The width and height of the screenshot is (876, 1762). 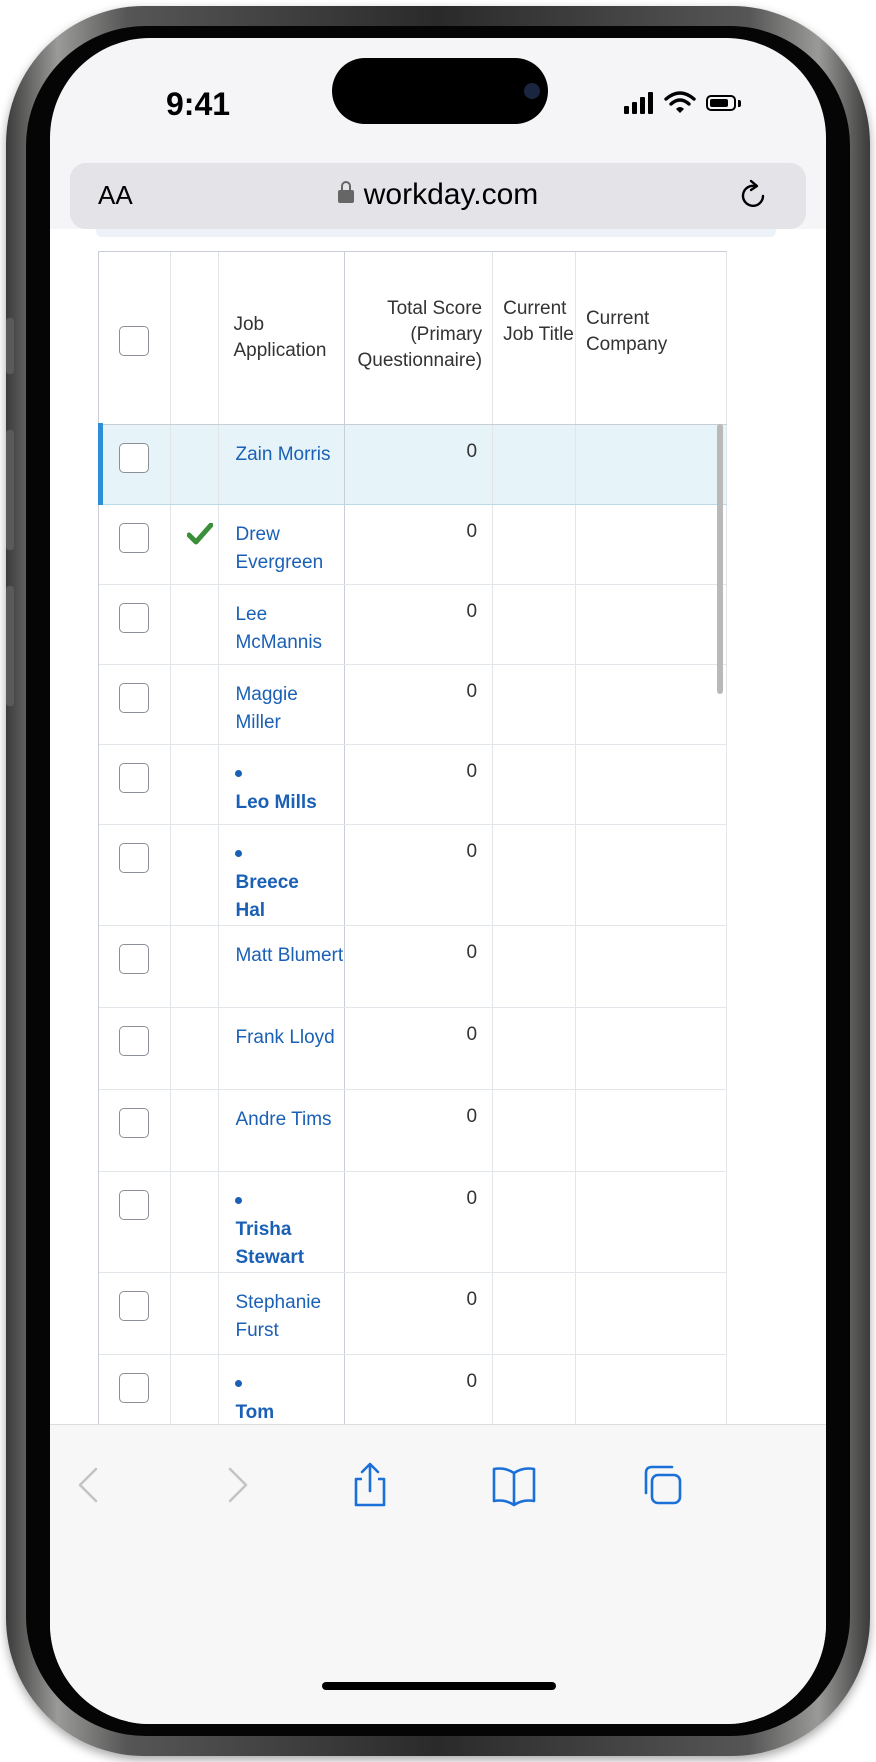 I want to click on candidate-link: Zain Morris, so click(x=281, y=447).